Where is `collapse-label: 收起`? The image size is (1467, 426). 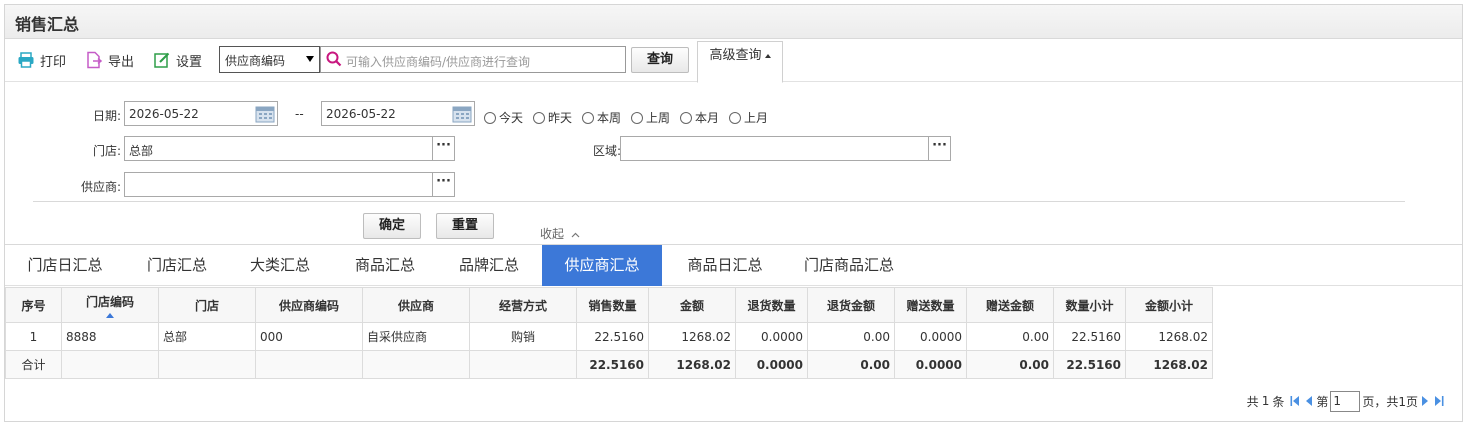 collapse-label: 收起 is located at coordinates (552, 234).